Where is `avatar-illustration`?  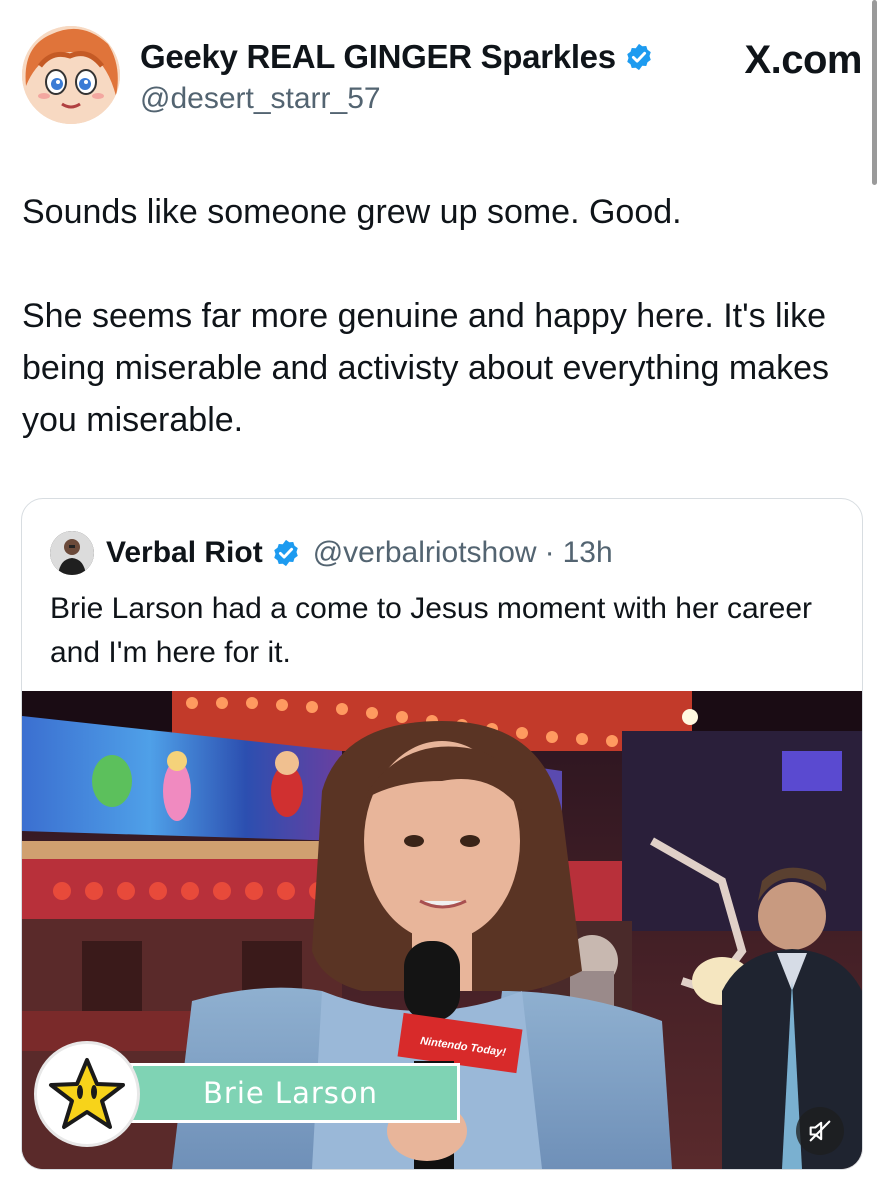
avatar-illustration is located at coordinates (71, 75).